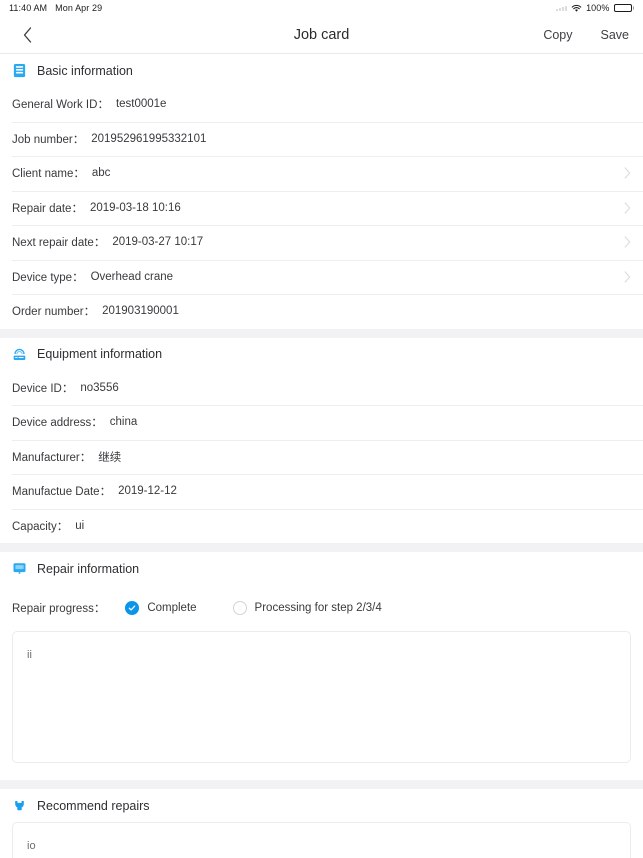  I want to click on row-value: no3556, so click(99, 387).